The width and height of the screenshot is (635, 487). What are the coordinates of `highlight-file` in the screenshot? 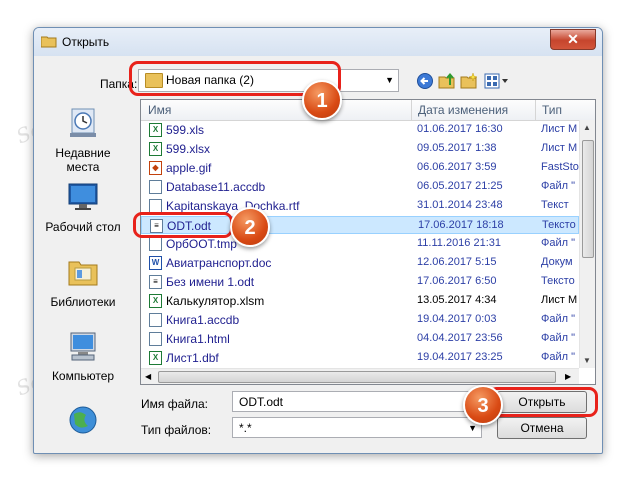 It's located at (183, 225).